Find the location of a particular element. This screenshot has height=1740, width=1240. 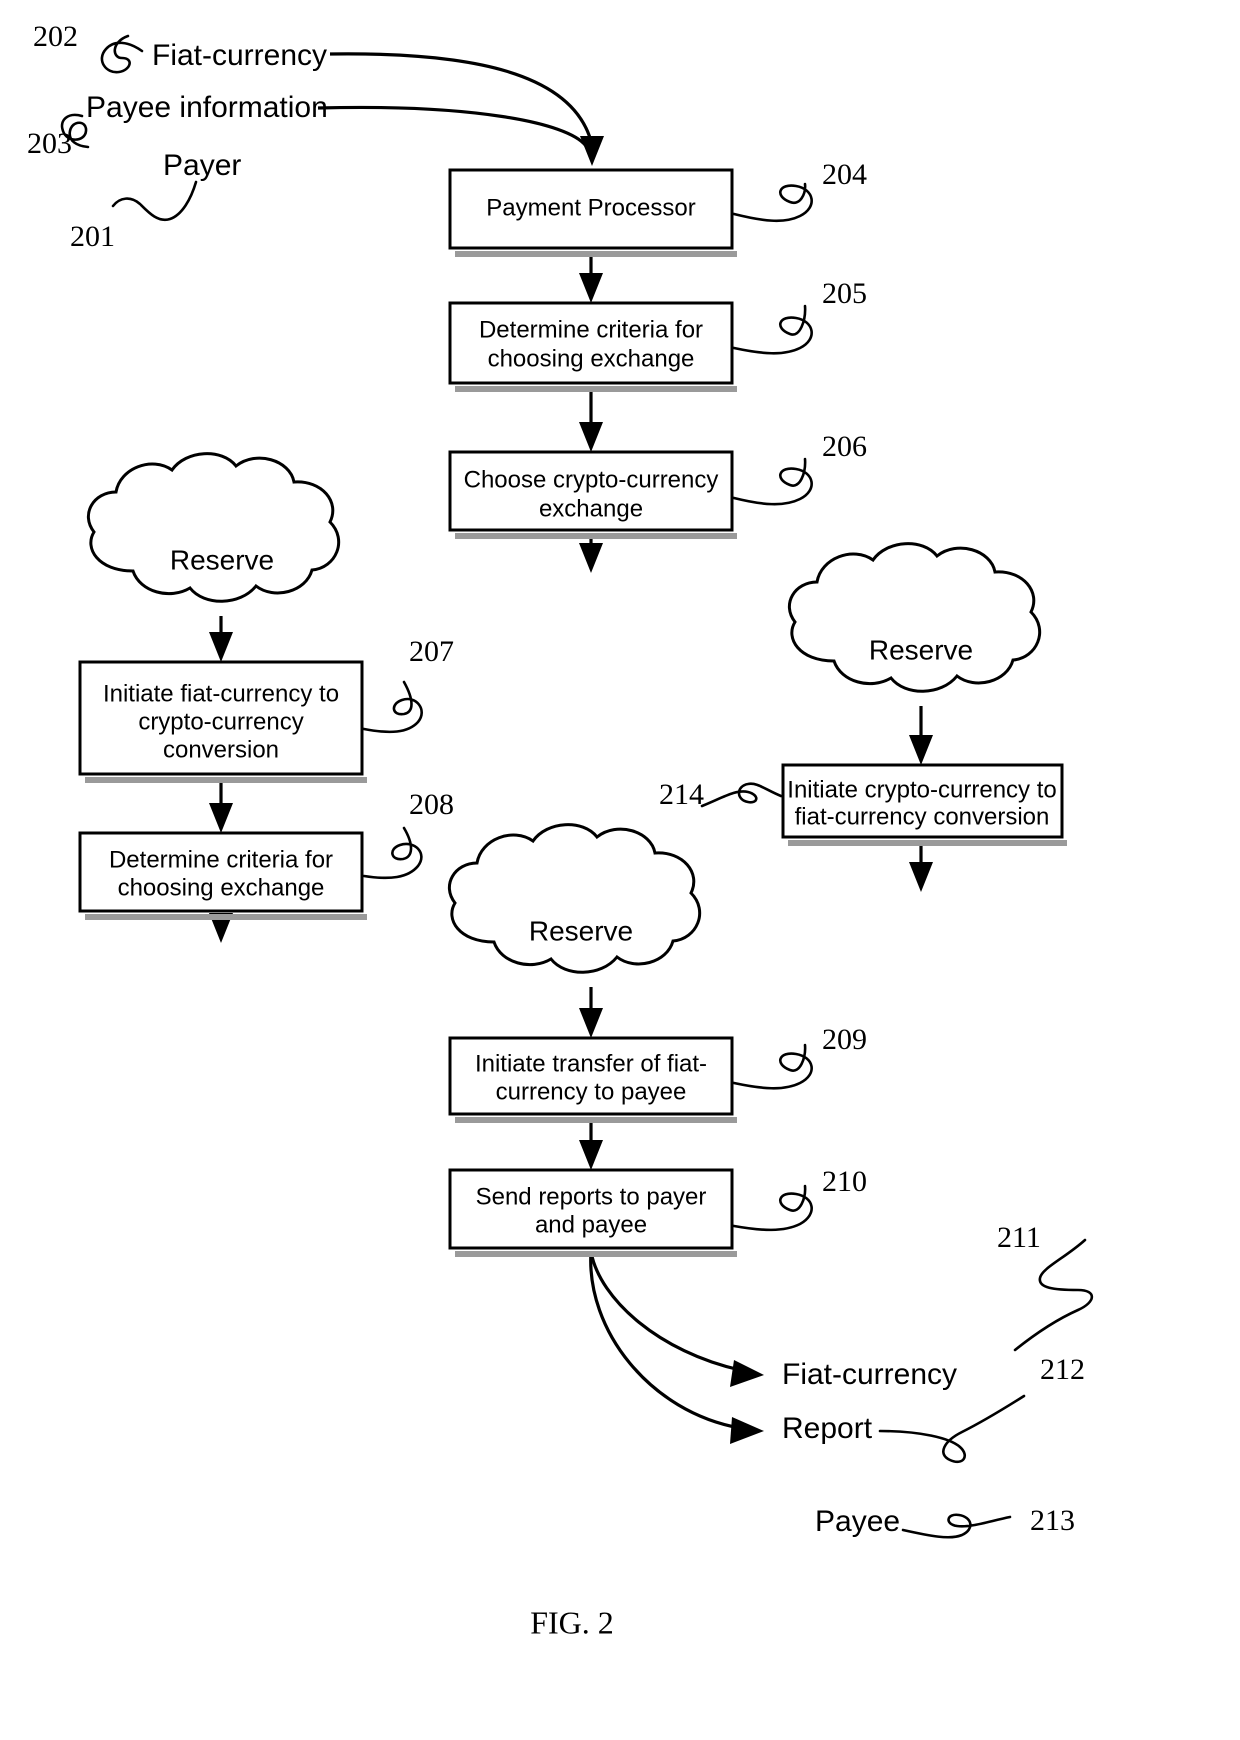

reference-numeral-214: 214 is located at coordinates (681, 794).